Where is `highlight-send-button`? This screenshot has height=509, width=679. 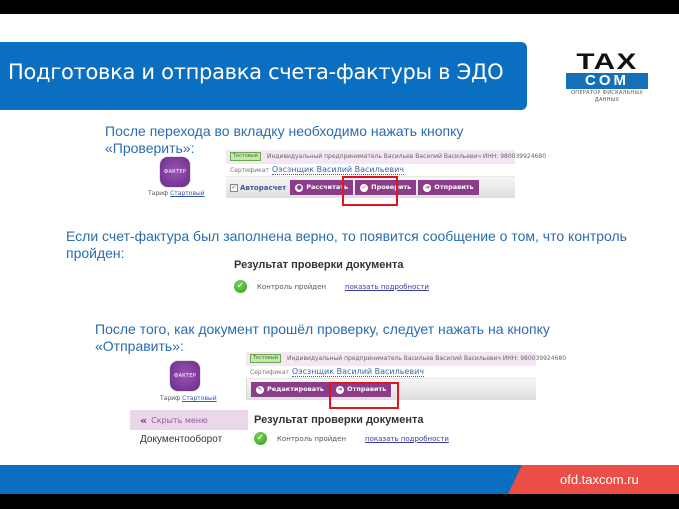 highlight-send-button is located at coordinates (364, 395).